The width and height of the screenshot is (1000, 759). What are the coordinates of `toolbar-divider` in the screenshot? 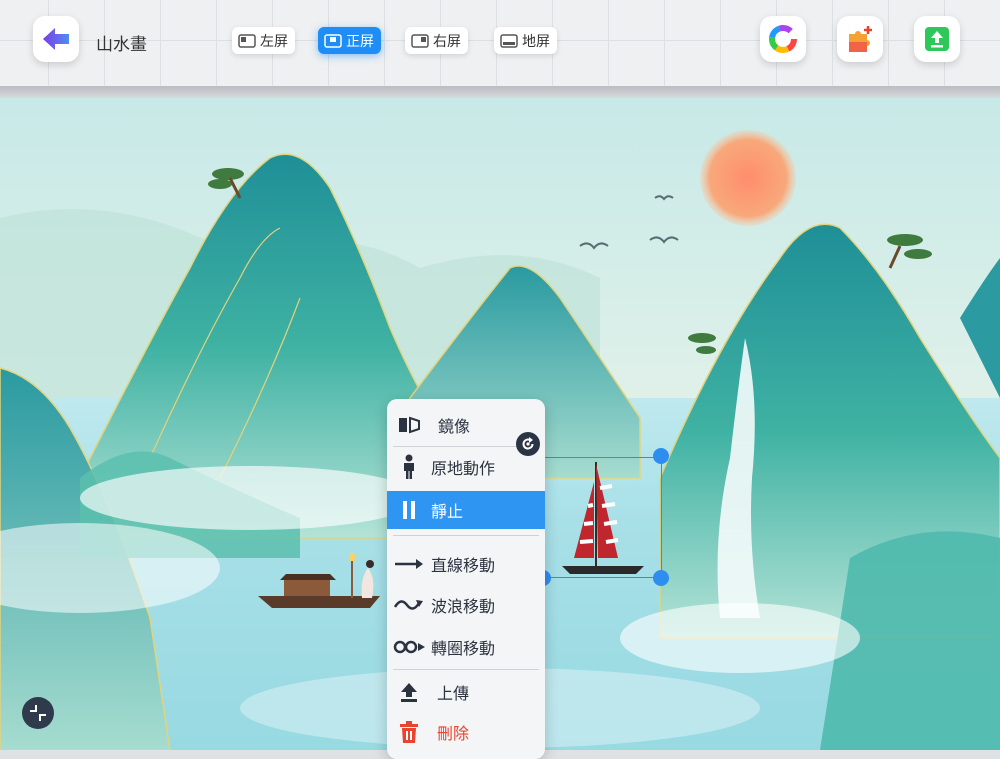 It's located at (500, 92).